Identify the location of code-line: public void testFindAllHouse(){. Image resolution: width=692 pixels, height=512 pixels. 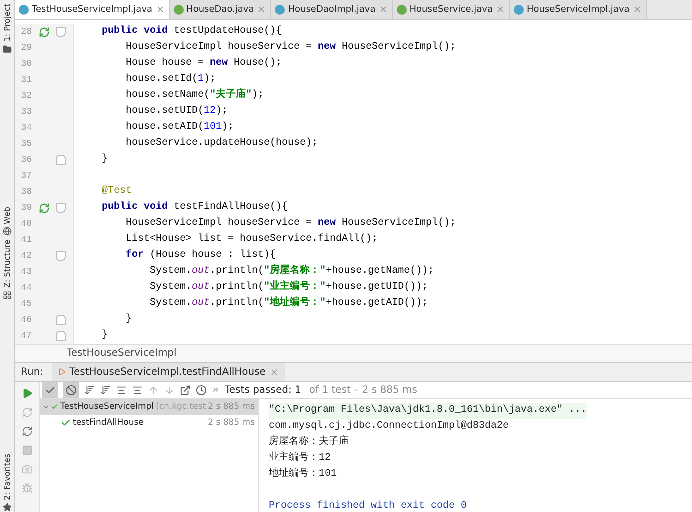
(194, 207).